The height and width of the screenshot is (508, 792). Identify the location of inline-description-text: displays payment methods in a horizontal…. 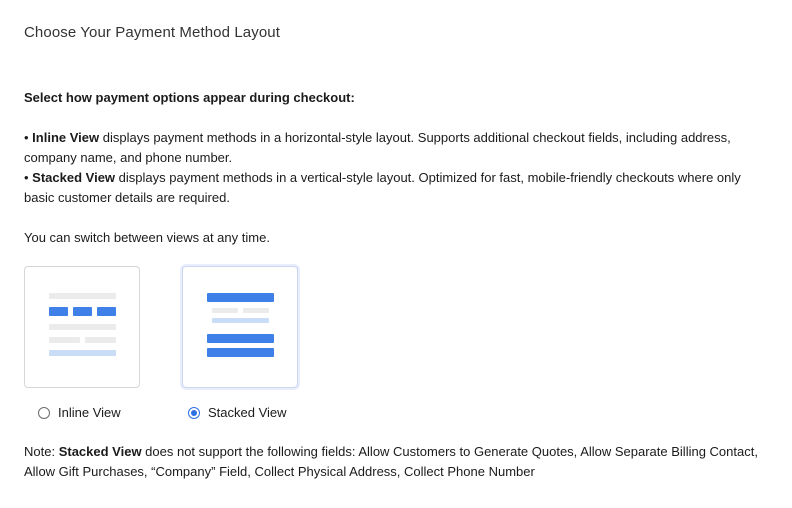
(377, 147).